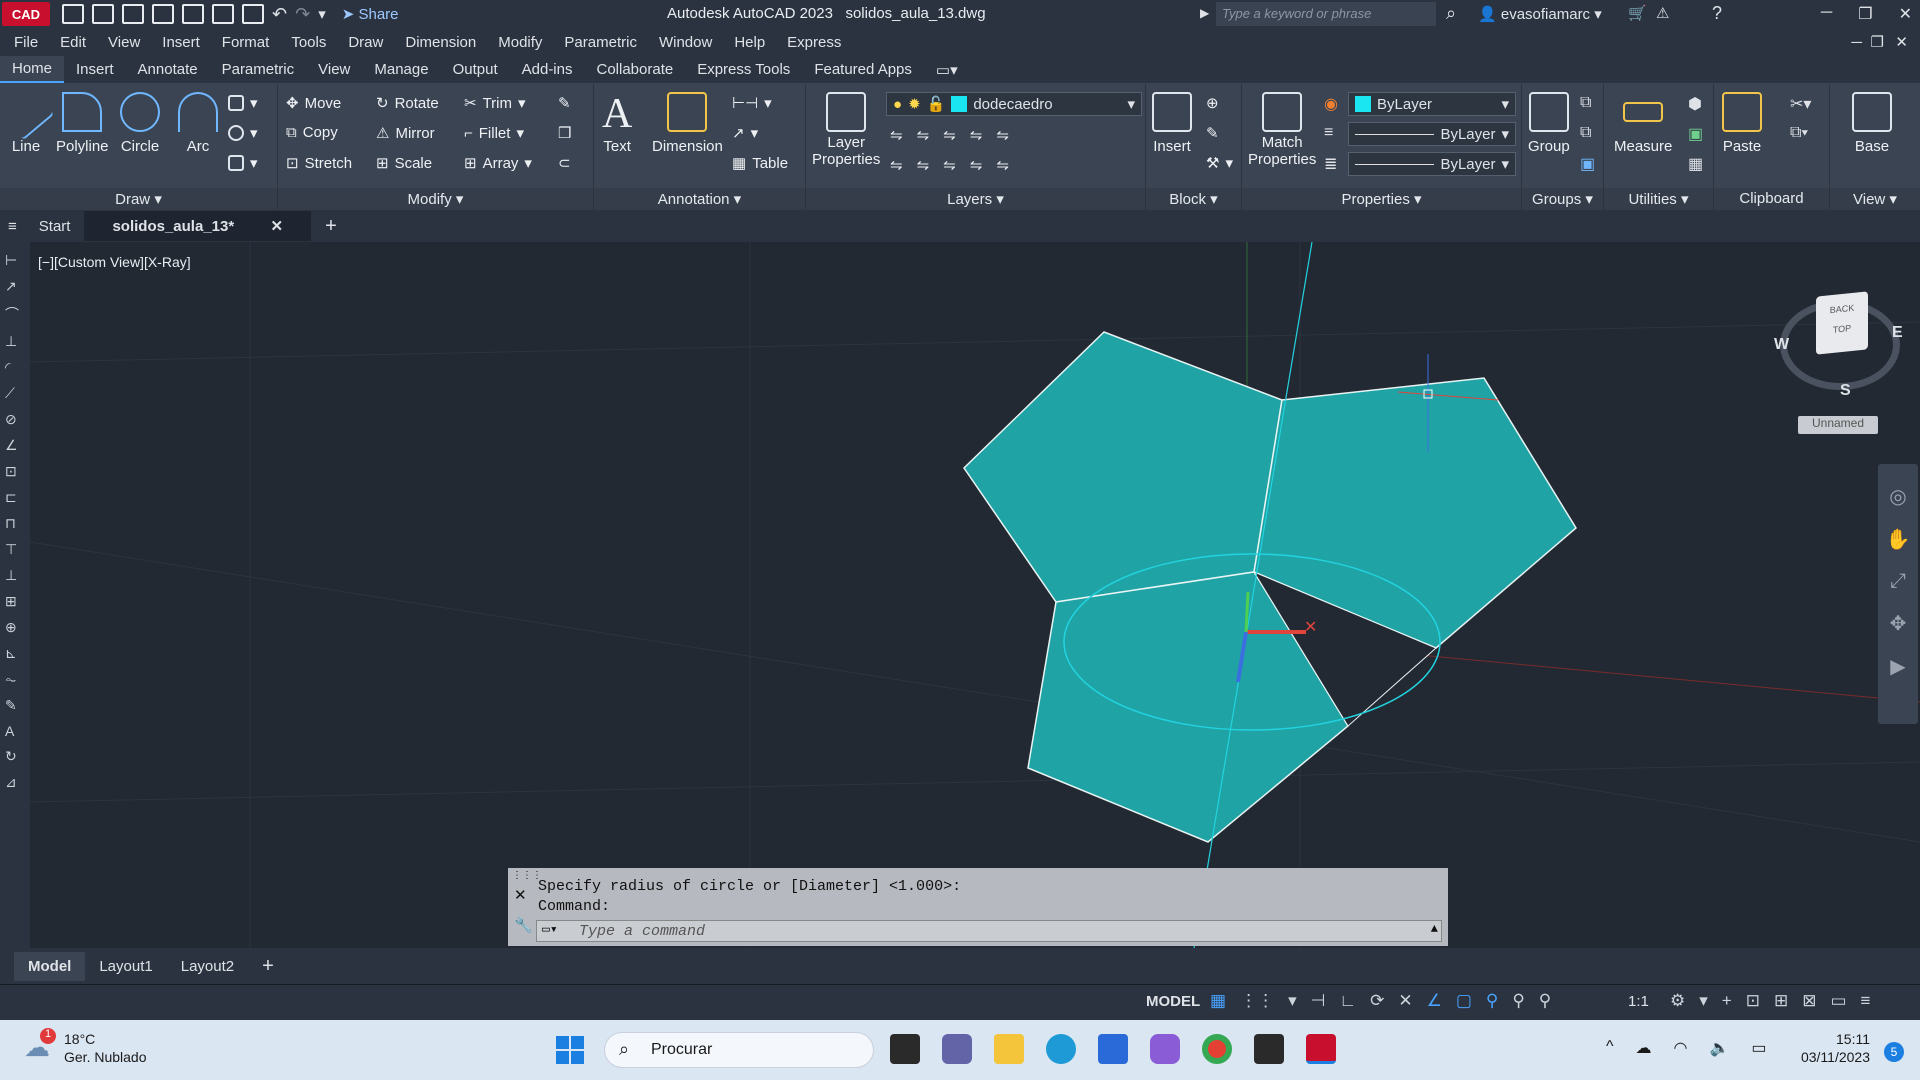 The height and width of the screenshot is (1080, 1920). Describe the element at coordinates (15, 286) in the screenshot. I see `aligned-dim-icon: ↗` at that location.